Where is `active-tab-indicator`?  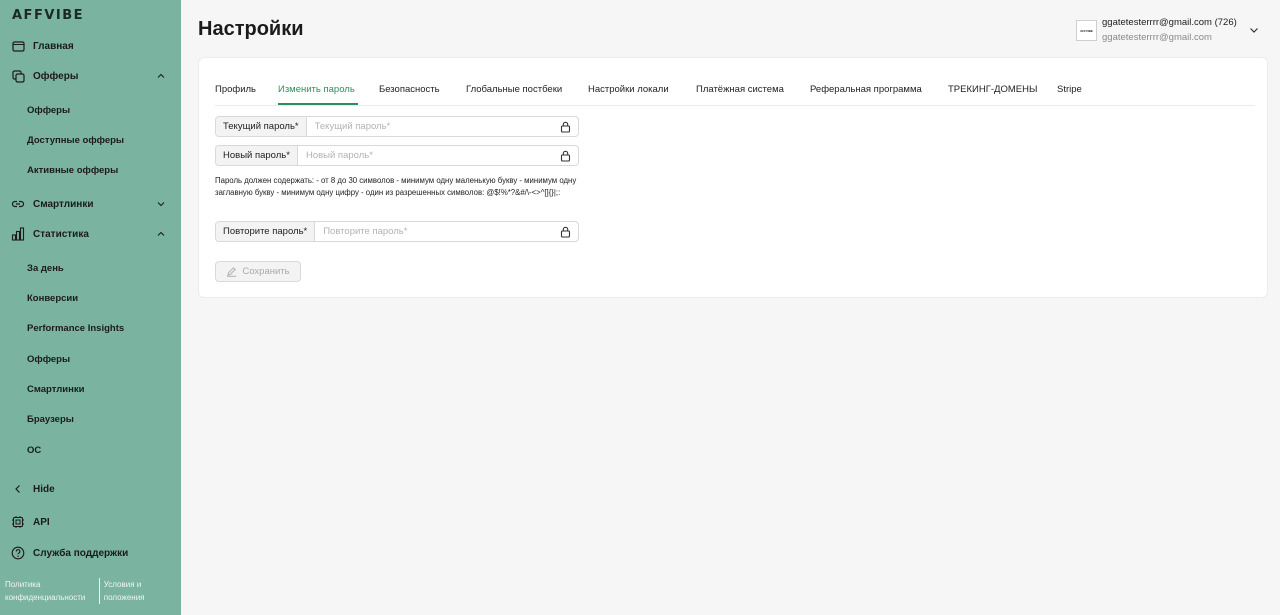
active-tab-indicator is located at coordinates (318, 104).